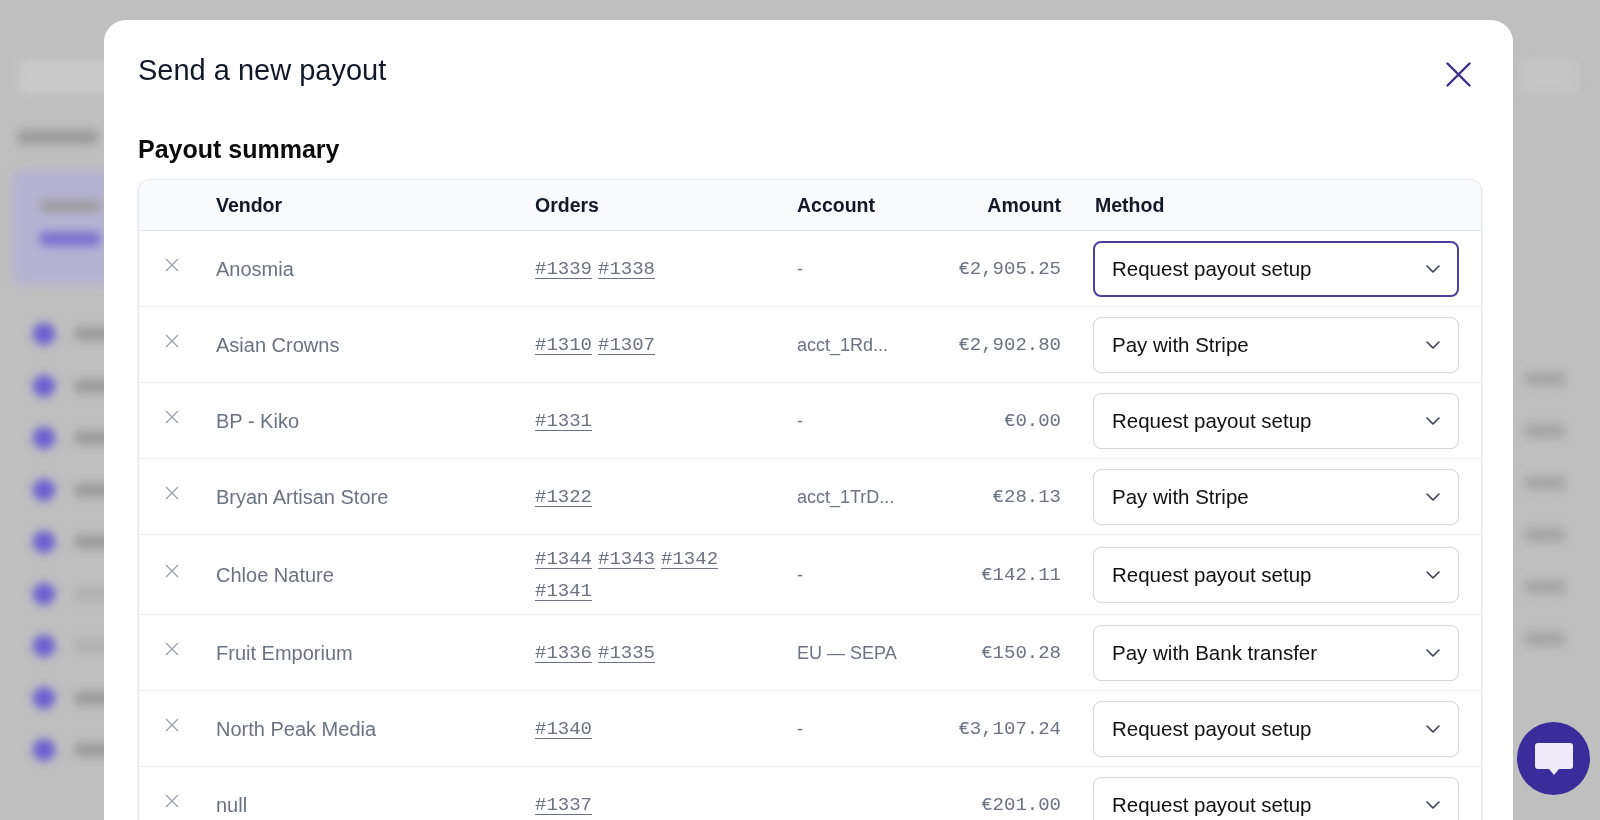 This screenshot has width=1600, height=820. Describe the element at coordinates (627, 344) in the screenshot. I see `order-link: #1307` at that location.